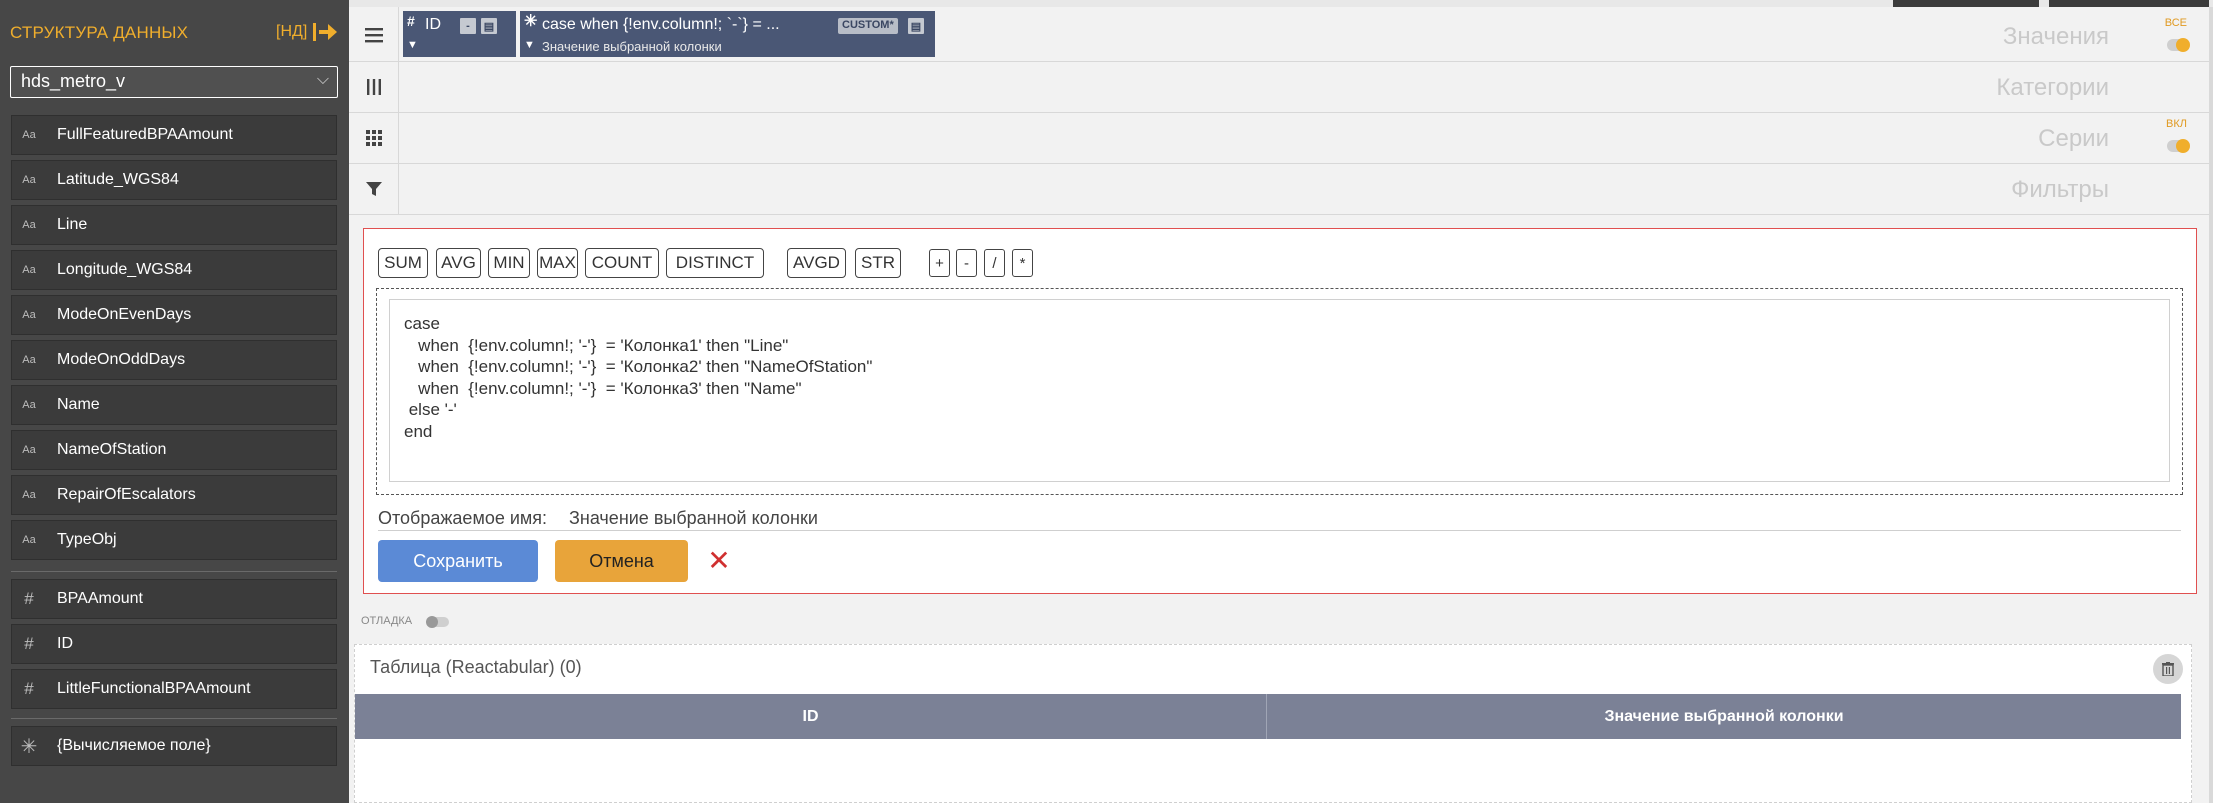  Describe the element at coordinates (2055, 36) in the screenshot. I see `values-shelf-label: Значения` at that location.